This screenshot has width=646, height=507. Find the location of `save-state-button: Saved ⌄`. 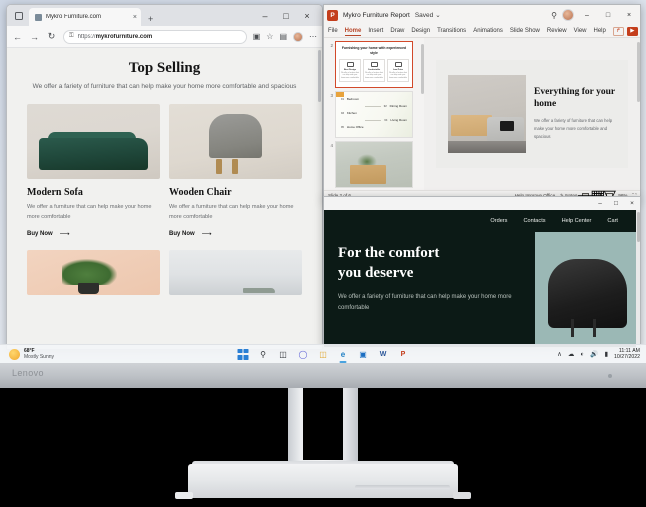

save-state-button: Saved ⌄ is located at coordinates (428, 15).